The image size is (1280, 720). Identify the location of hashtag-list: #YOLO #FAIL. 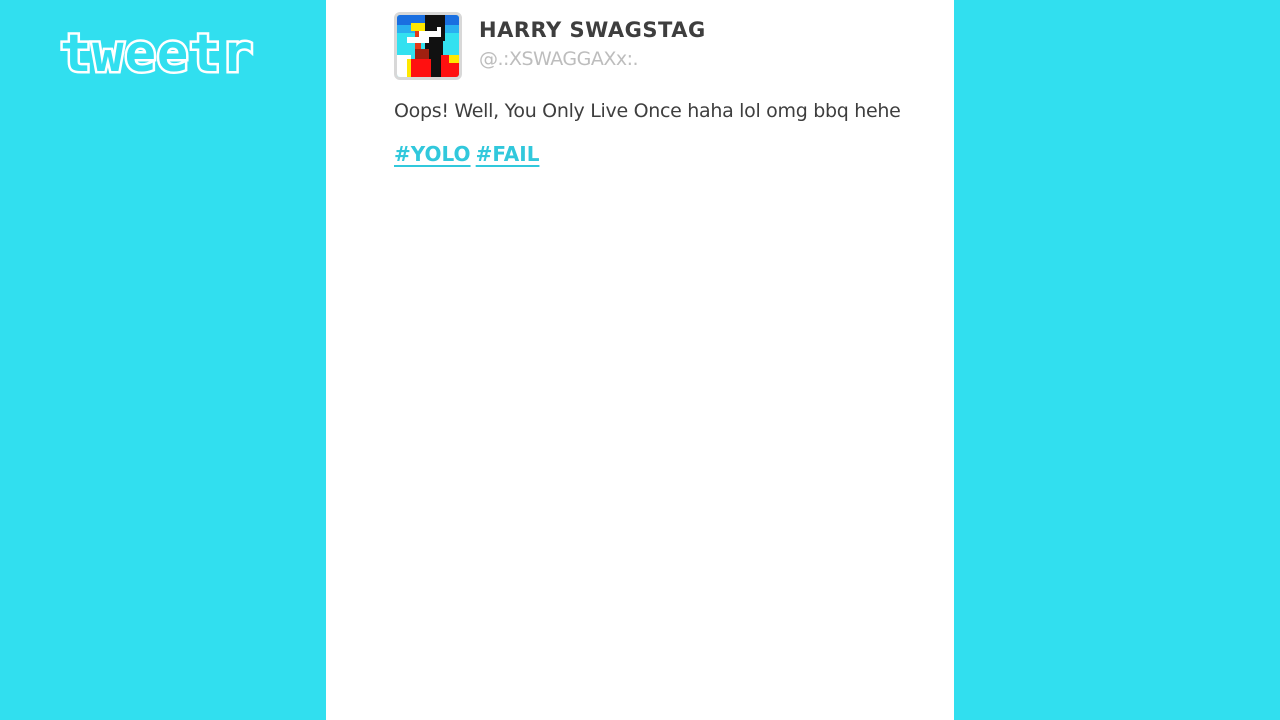
(466, 154).